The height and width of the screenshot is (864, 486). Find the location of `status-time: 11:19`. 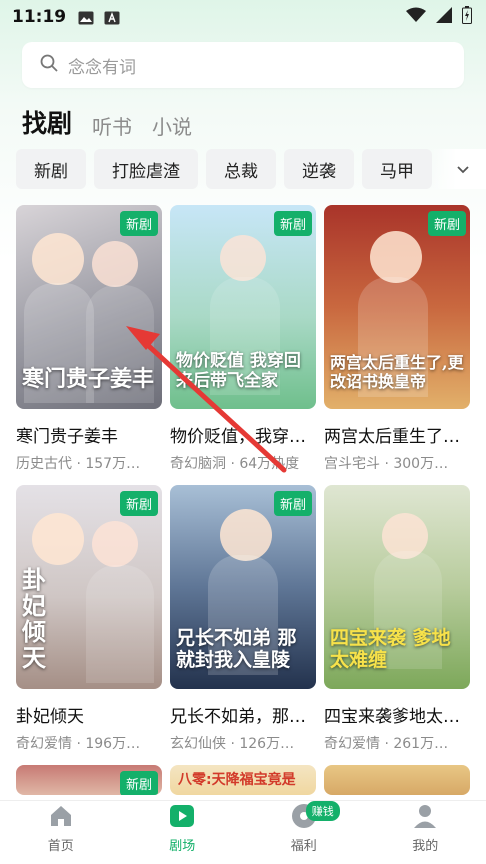

status-time: 11:19 is located at coordinates (39, 17).